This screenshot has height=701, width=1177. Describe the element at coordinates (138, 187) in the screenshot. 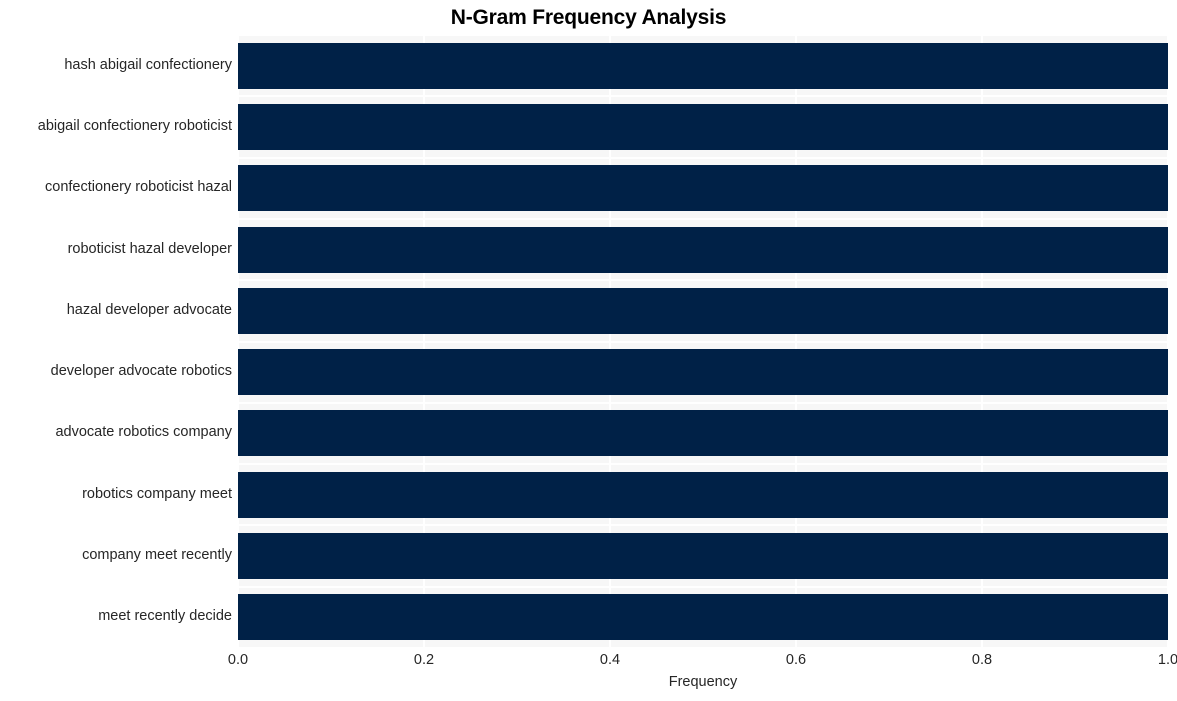

I see `y-tick-label: confectionery roboticist hazal` at that location.